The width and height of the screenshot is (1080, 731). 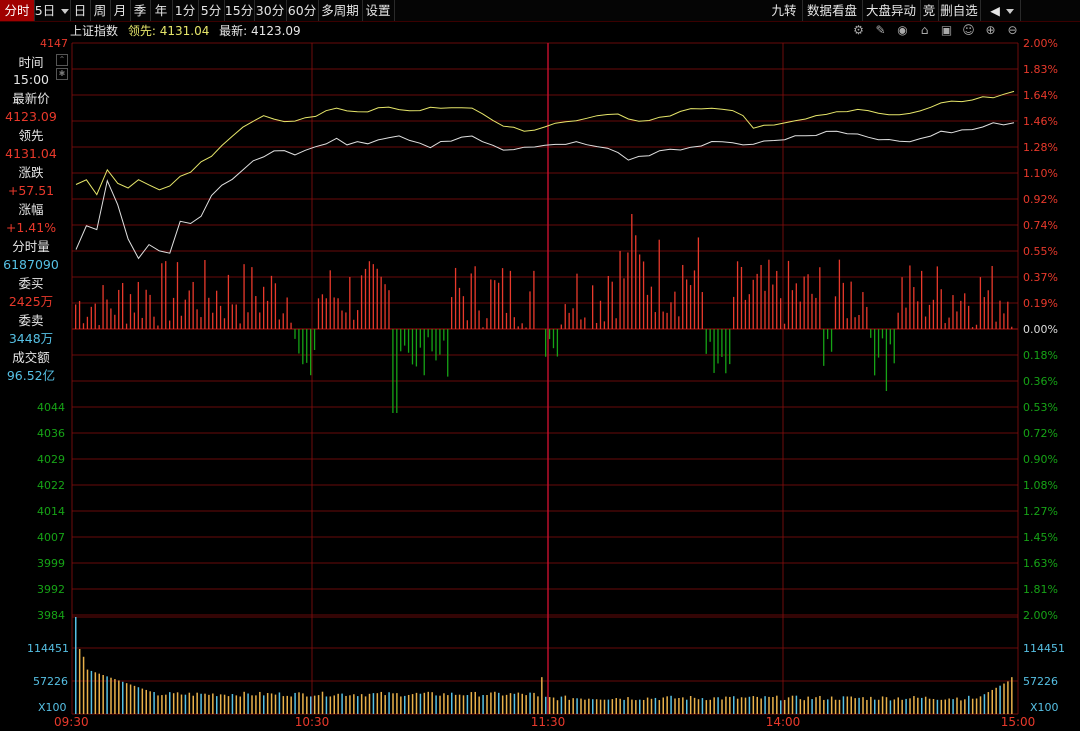 What do you see at coordinates (239, 10) in the screenshot?
I see `toolbar-item-9: 15分` at bounding box center [239, 10].